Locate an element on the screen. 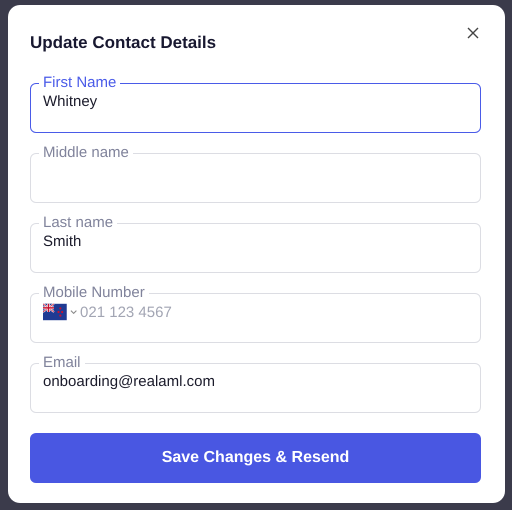 The width and height of the screenshot is (512, 510). field-label: Last name is located at coordinates (78, 223).